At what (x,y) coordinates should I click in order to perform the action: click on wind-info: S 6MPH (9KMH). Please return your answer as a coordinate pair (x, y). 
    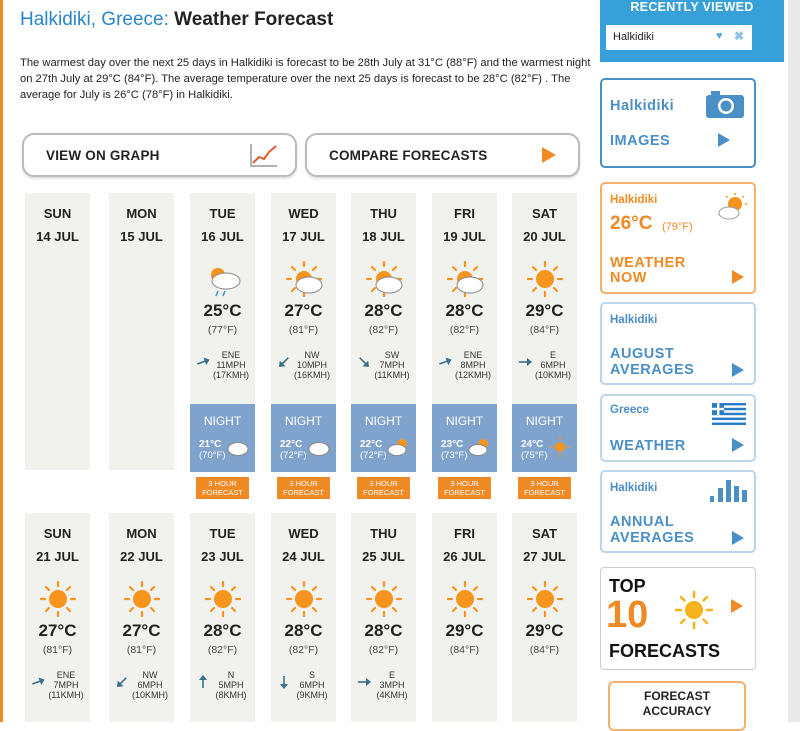
    Looking at the image, I should click on (305, 686).